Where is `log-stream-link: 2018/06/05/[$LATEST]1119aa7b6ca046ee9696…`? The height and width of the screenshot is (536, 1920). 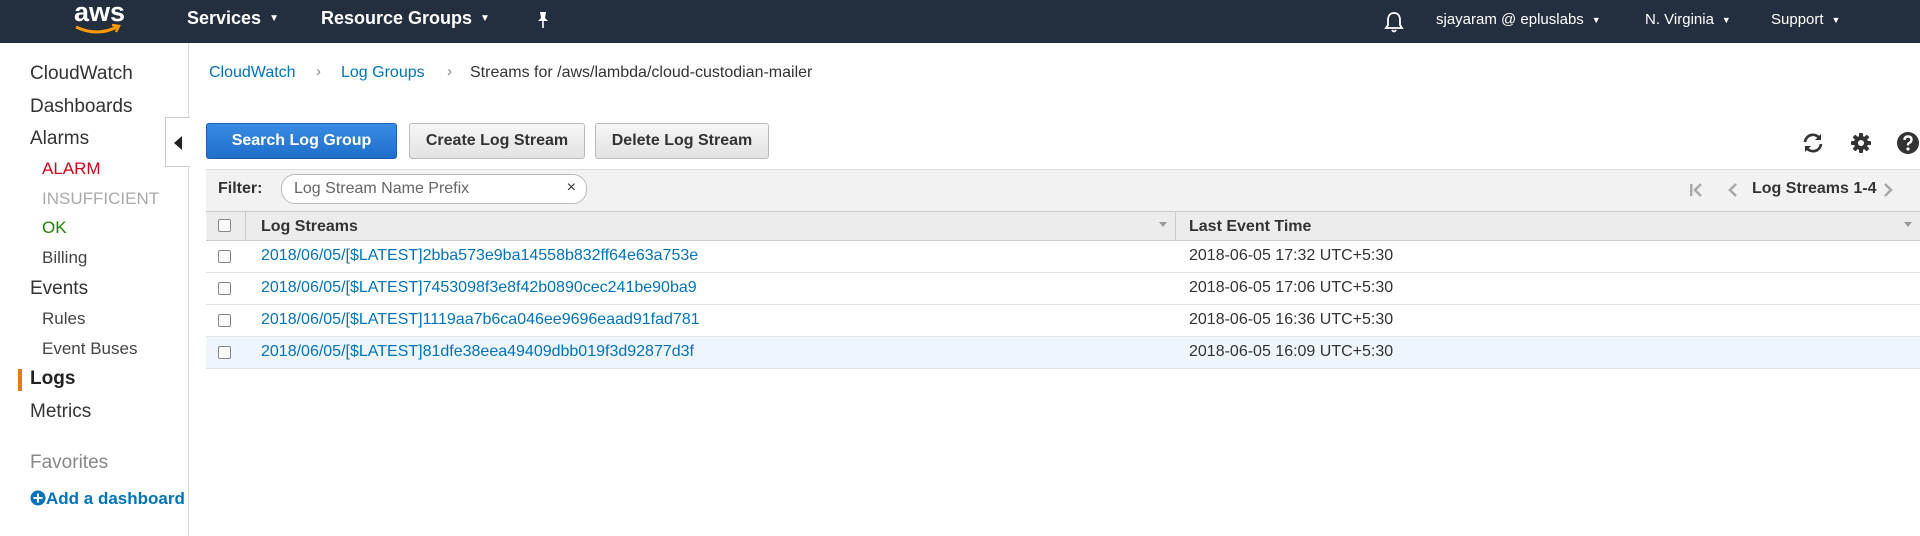
log-stream-link: 2018/06/05/[$LATEST]1119aa7b6ca046ee9696… is located at coordinates (480, 320).